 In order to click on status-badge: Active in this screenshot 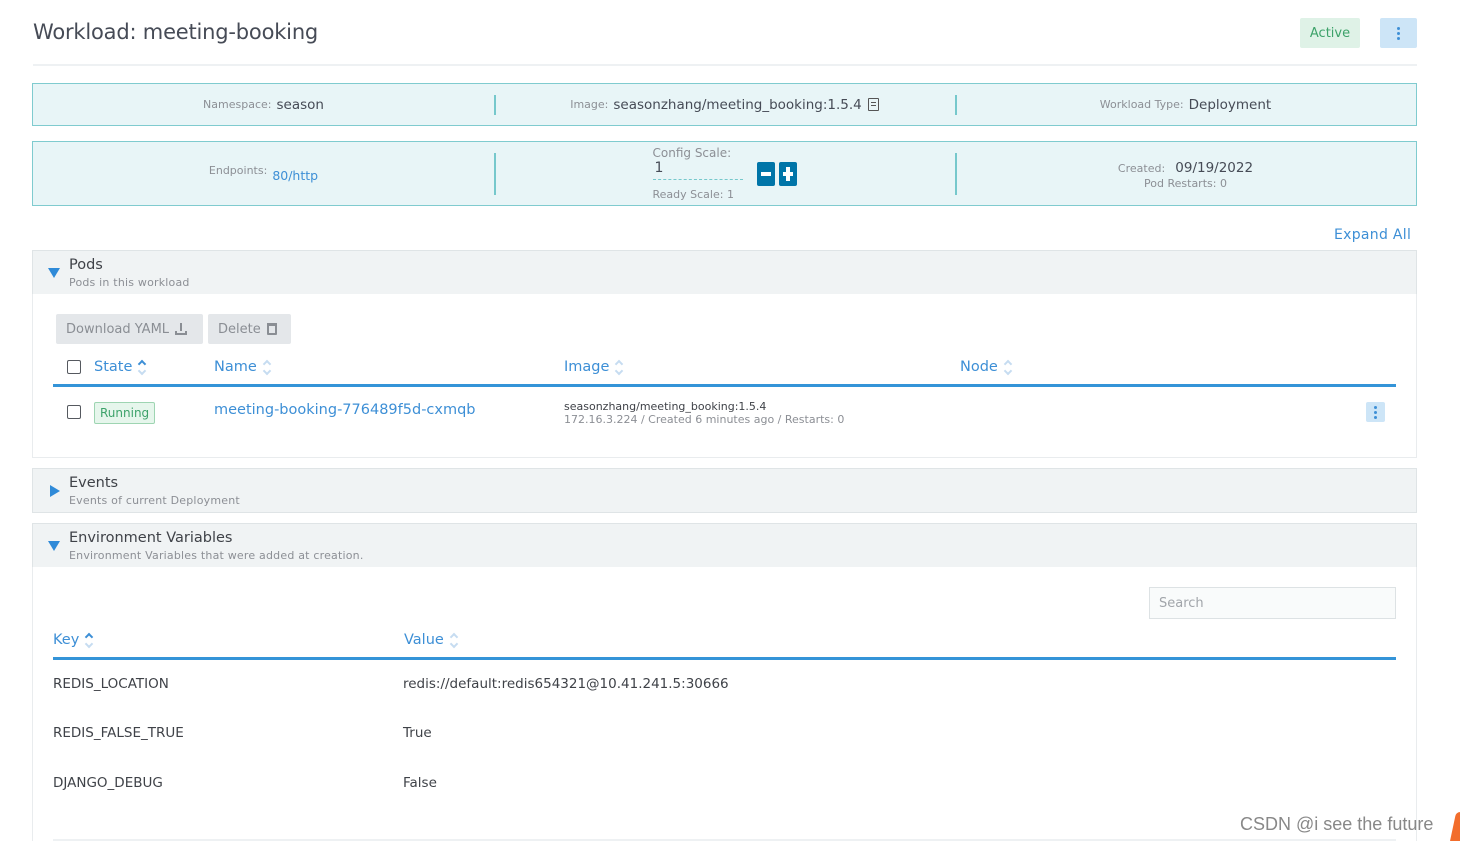, I will do `click(1330, 33)`.